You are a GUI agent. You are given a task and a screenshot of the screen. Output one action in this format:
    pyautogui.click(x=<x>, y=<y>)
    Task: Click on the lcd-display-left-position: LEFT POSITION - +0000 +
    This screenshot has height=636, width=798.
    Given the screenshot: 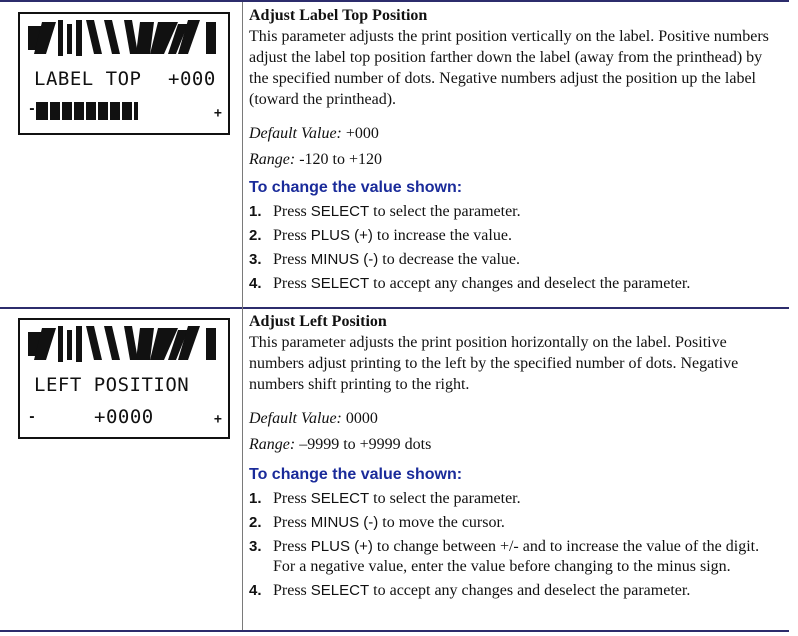 What is the action you would take?
    pyautogui.click(x=124, y=378)
    